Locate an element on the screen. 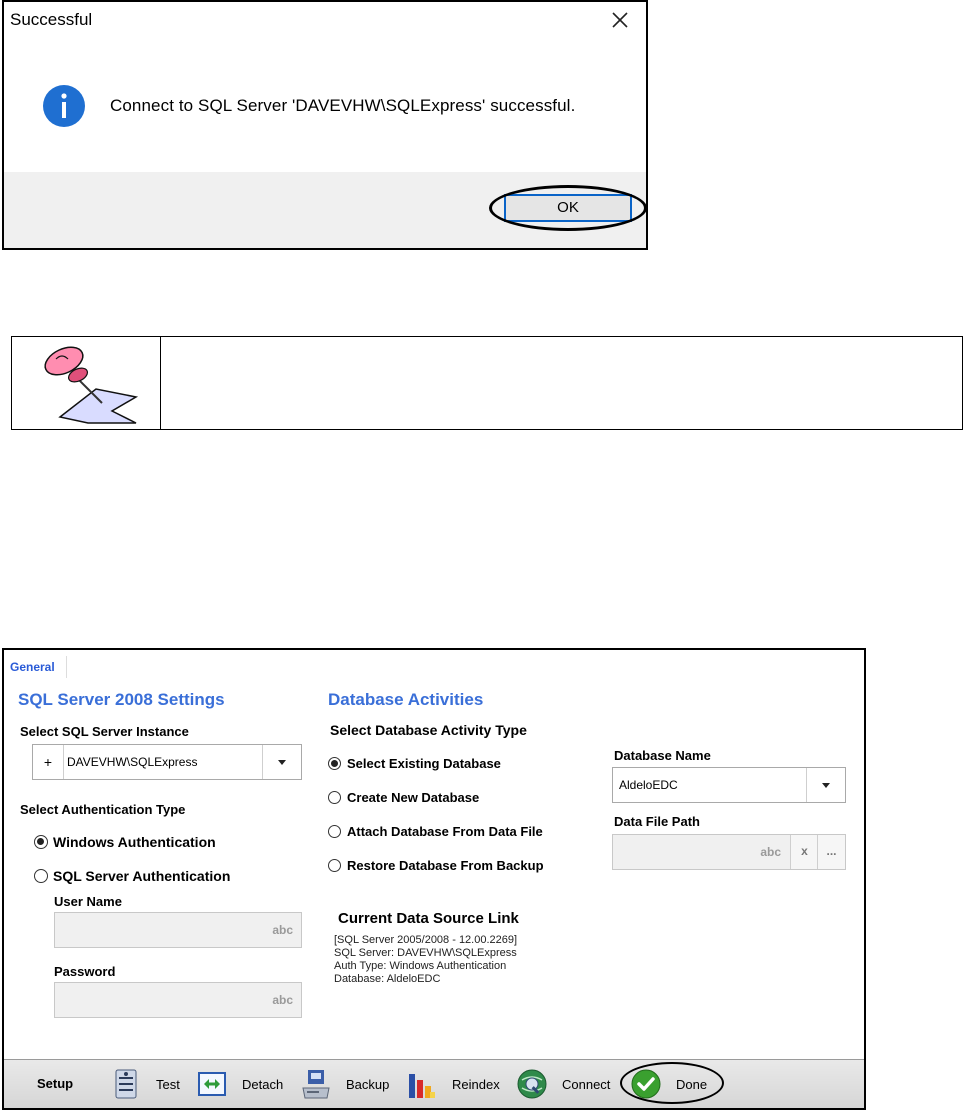  ok-button: OK is located at coordinates (568, 208).